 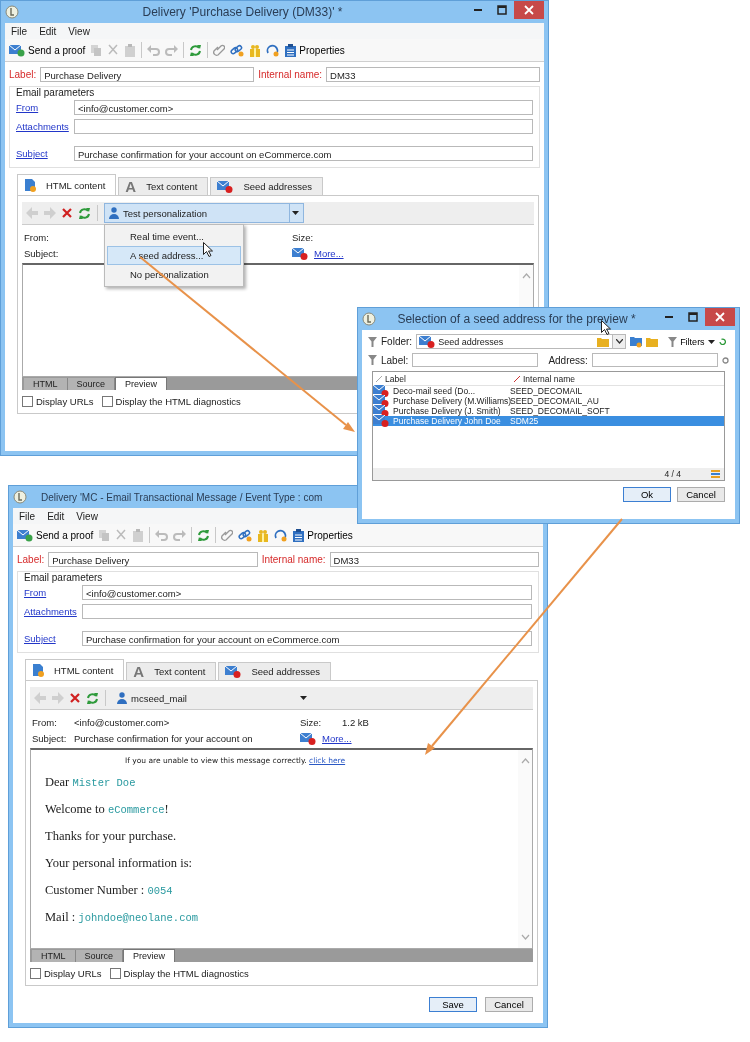 What do you see at coordinates (725, 360) in the screenshot?
I see `clear-icon` at bounding box center [725, 360].